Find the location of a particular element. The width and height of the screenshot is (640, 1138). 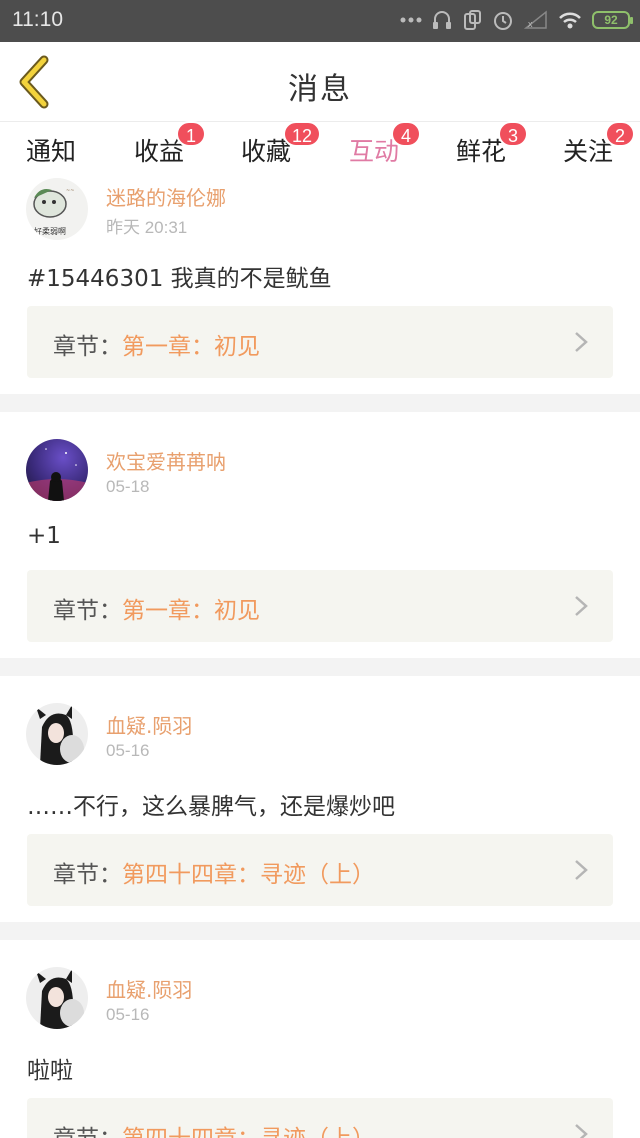

tab-badge: 3 is located at coordinates (513, 134).